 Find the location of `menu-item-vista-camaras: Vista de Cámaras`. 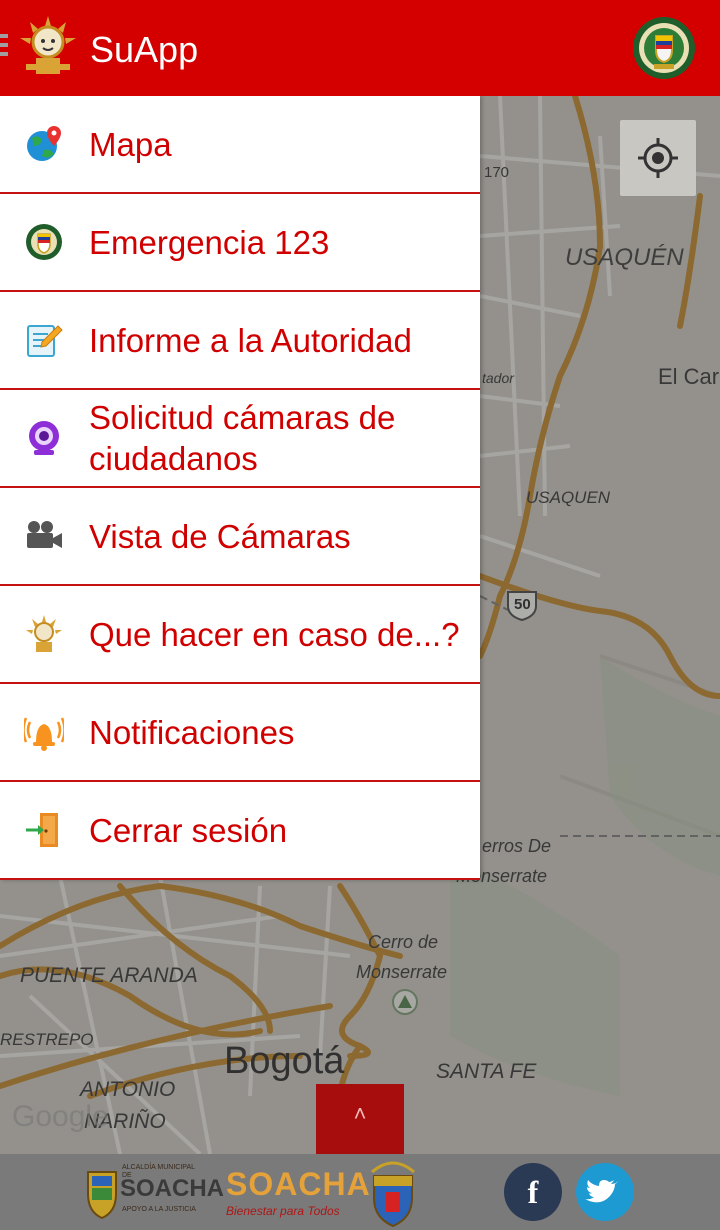

menu-item-vista-camaras: Vista de Cámaras is located at coordinates (240, 537).